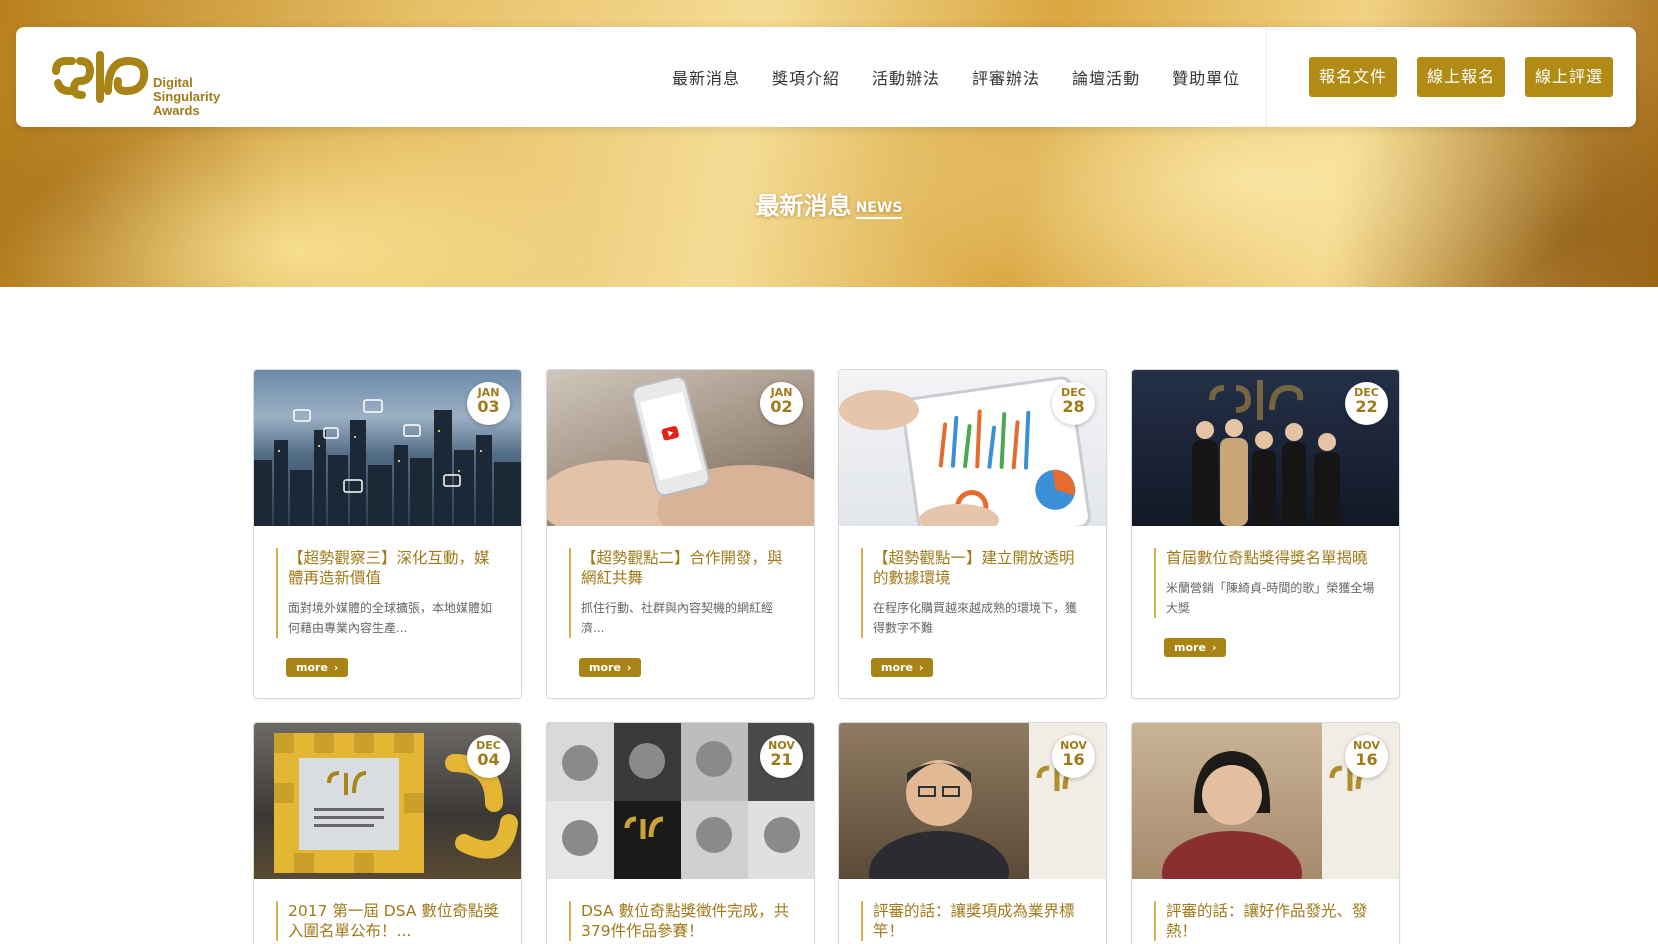 This screenshot has width=1658, height=944. Describe the element at coordinates (803, 206) in the screenshot. I see `page-title-zh: 最新消息` at that location.